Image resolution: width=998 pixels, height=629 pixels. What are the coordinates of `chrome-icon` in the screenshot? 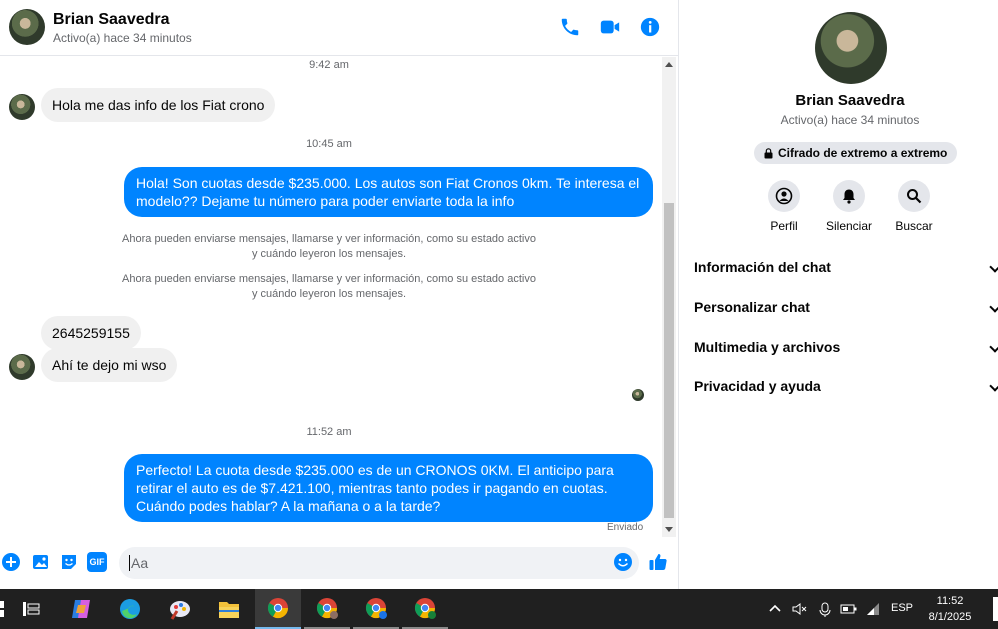 It's located at (278, 609).